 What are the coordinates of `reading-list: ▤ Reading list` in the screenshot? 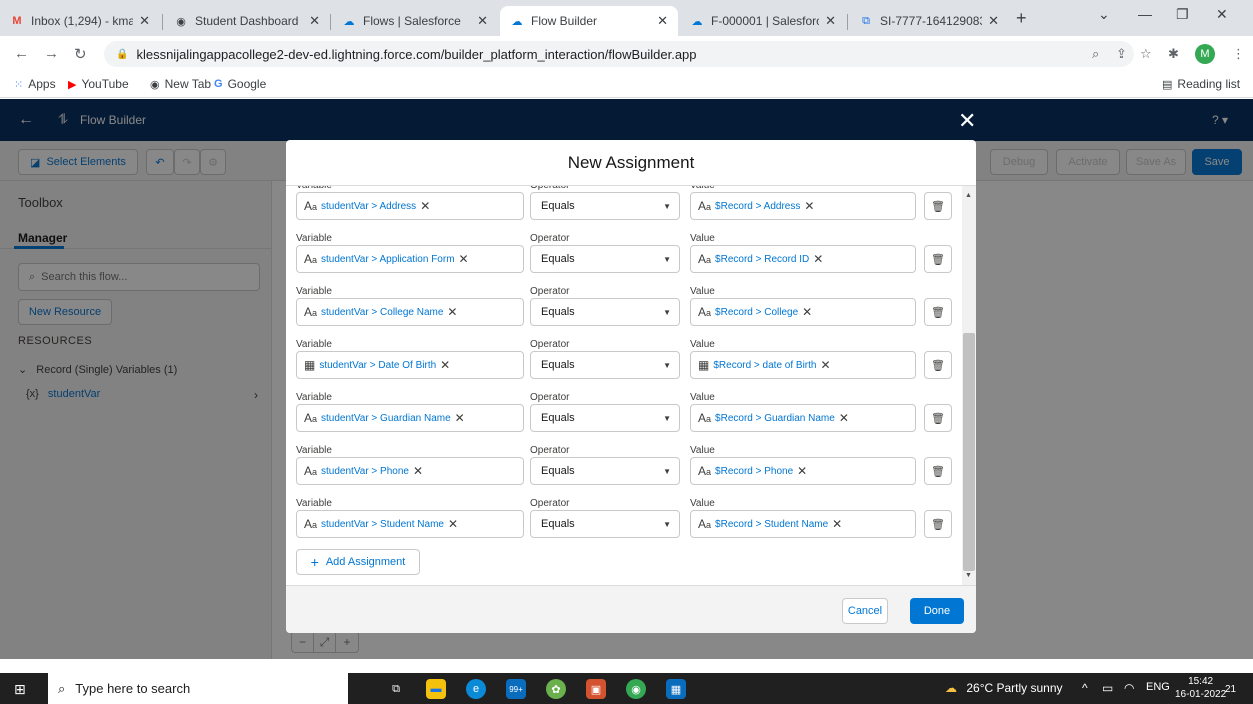 It's located at (1201, 84).